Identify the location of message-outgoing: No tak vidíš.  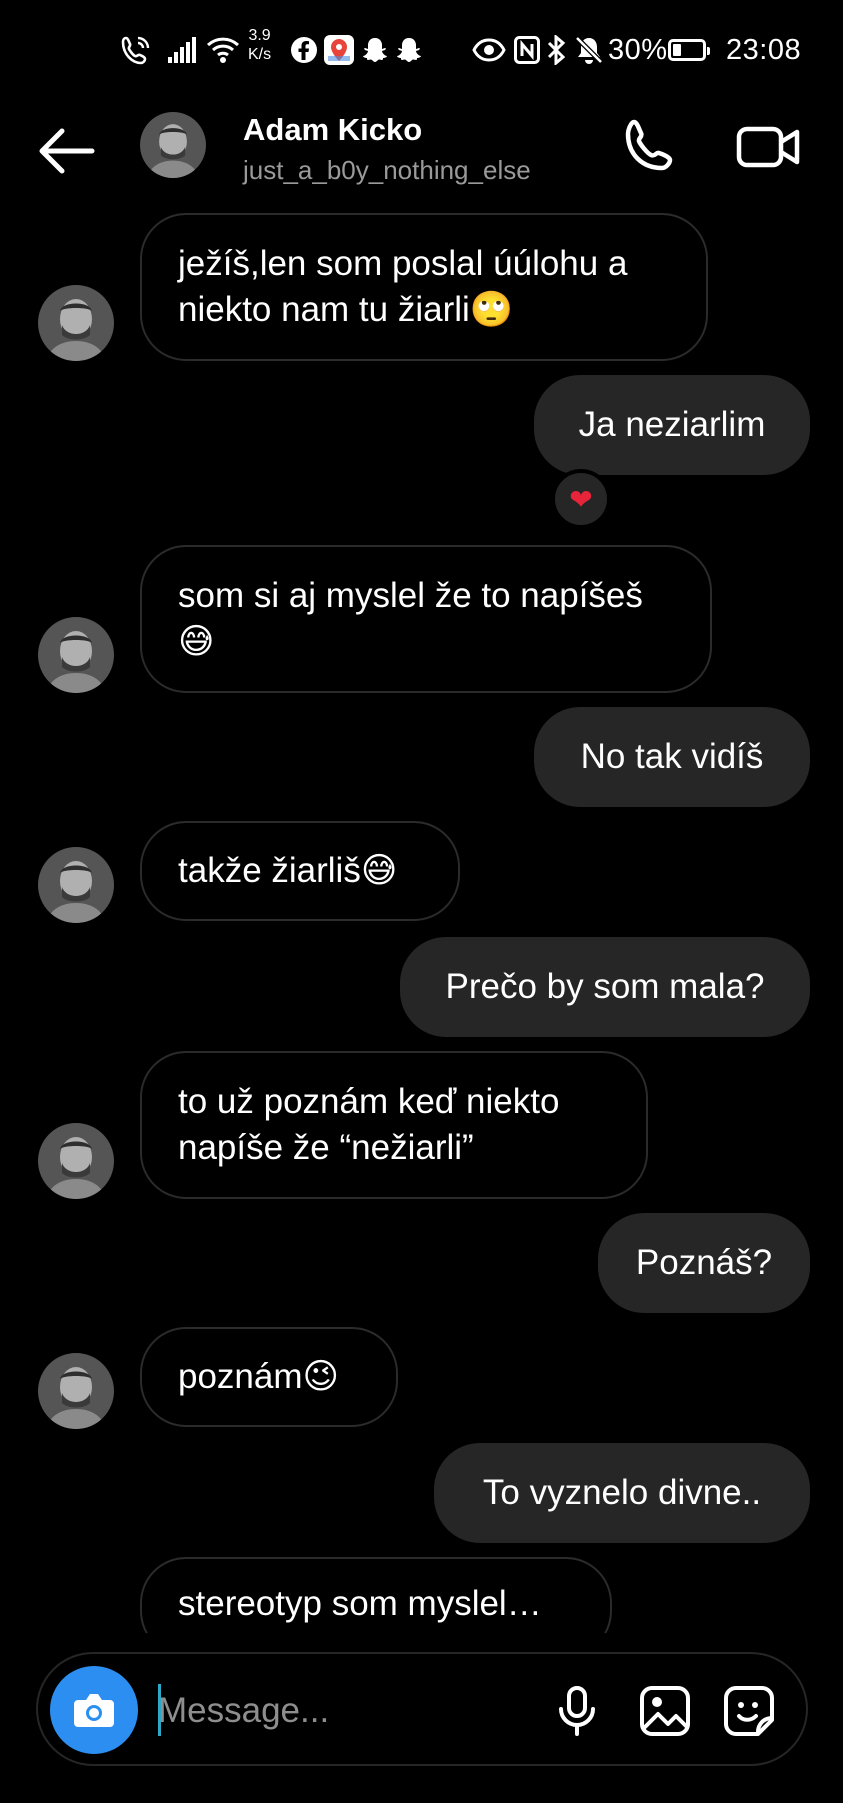
(672, 757).